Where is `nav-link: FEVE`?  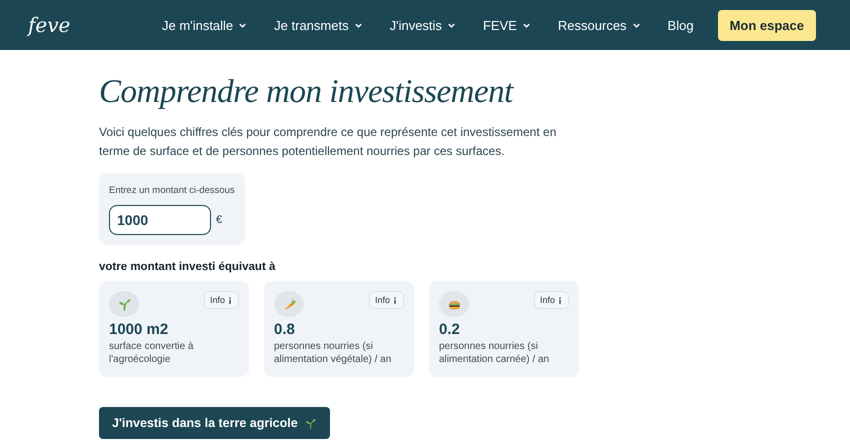 nav-link: FEVE is located at coordinates (506, 25).